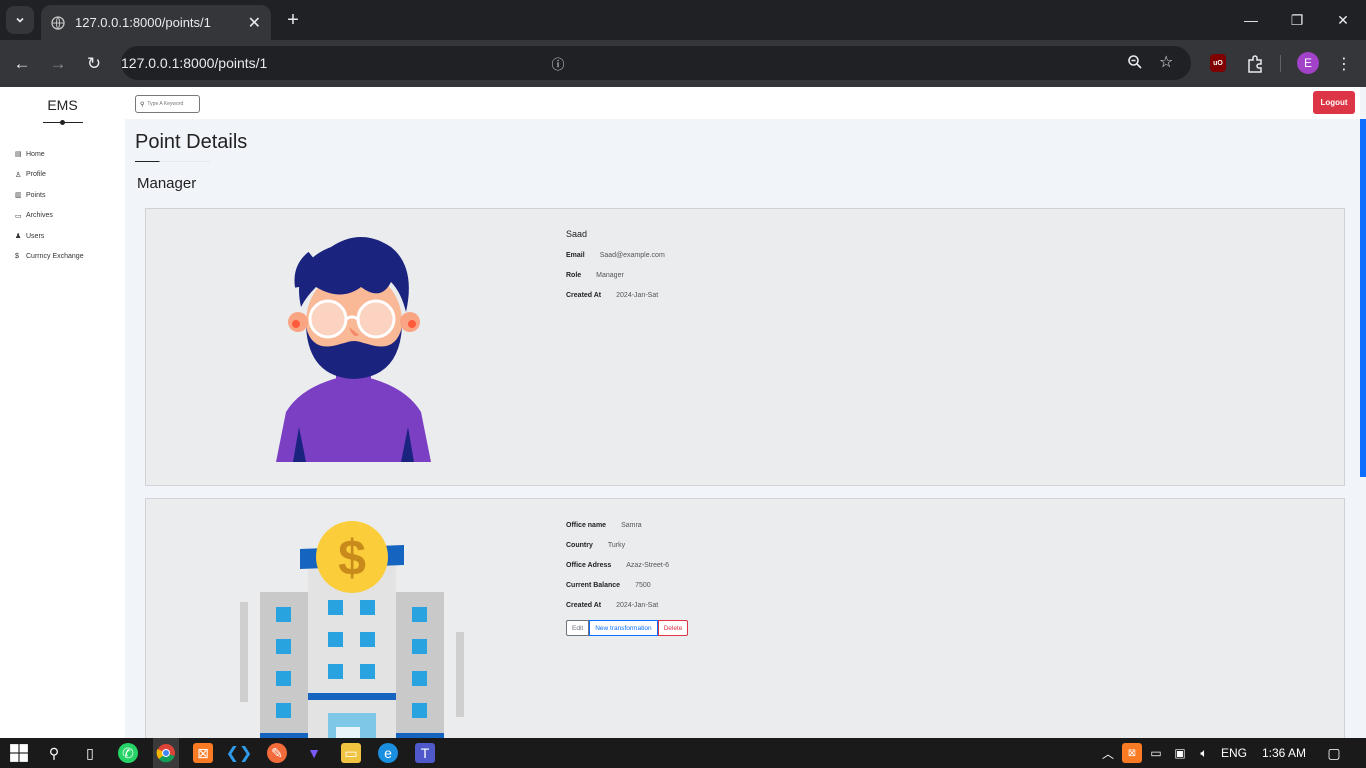 The height and width of the screenshot is (768, 1366). Describe the element at coordinates (22, 64) in the screenshot. I see `back-button: ←` at that location.